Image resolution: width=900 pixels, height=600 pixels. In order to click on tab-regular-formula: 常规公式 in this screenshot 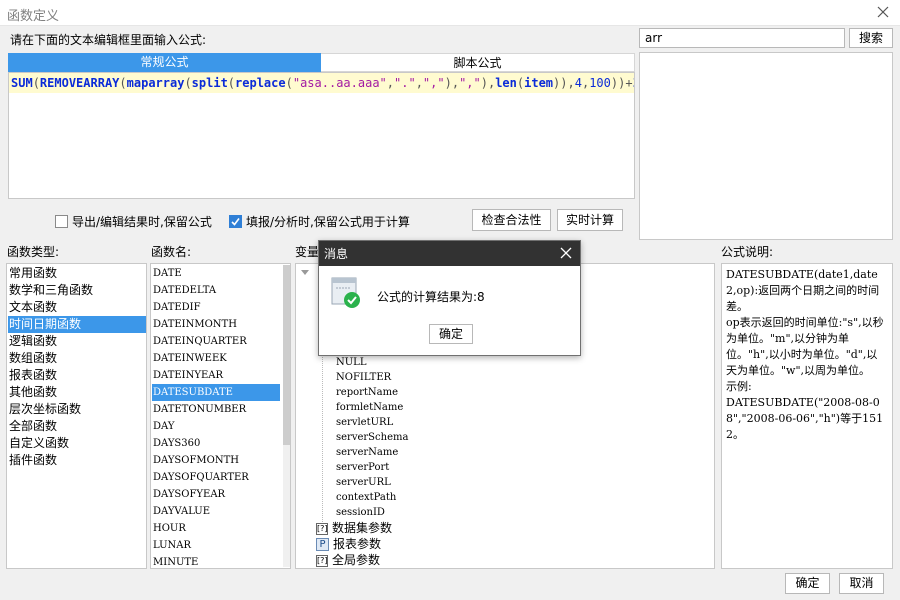, I will do `click(164, 62)`.